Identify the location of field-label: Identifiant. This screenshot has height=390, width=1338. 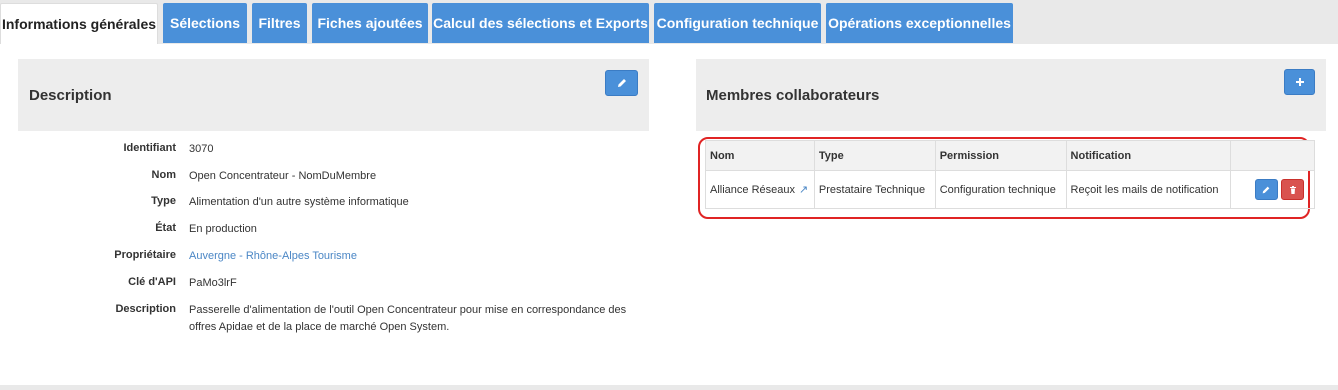
(149, 148).